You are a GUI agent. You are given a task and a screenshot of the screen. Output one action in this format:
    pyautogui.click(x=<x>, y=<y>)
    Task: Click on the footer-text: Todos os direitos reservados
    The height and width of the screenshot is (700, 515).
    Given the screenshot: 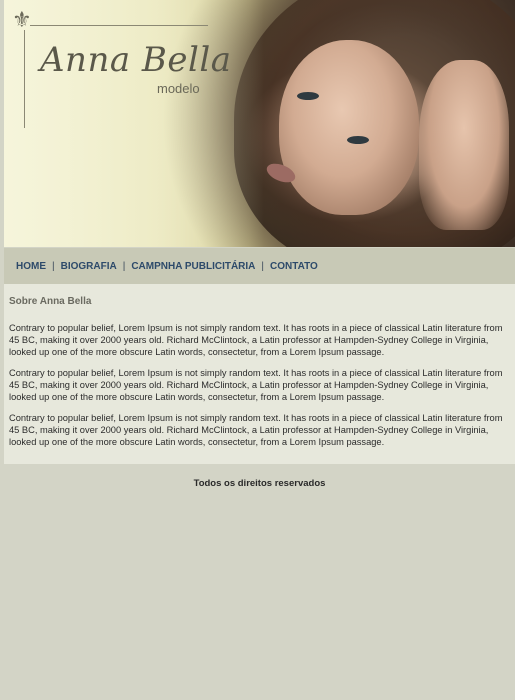 What is the action you would take?
    pyautogui.click(x=259, y=483)
    